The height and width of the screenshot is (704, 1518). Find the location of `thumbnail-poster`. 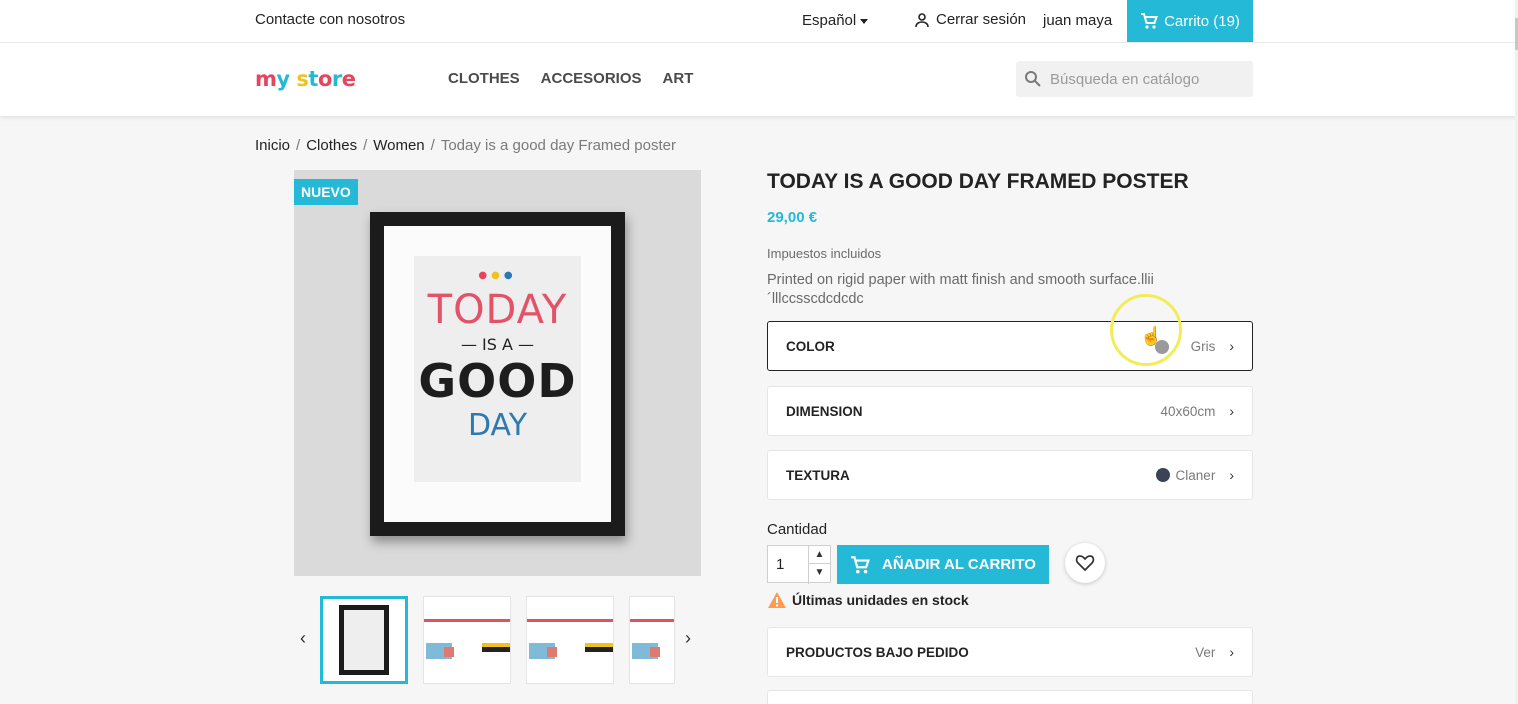

thumbnail-poster is located at coordinates (364, 640).